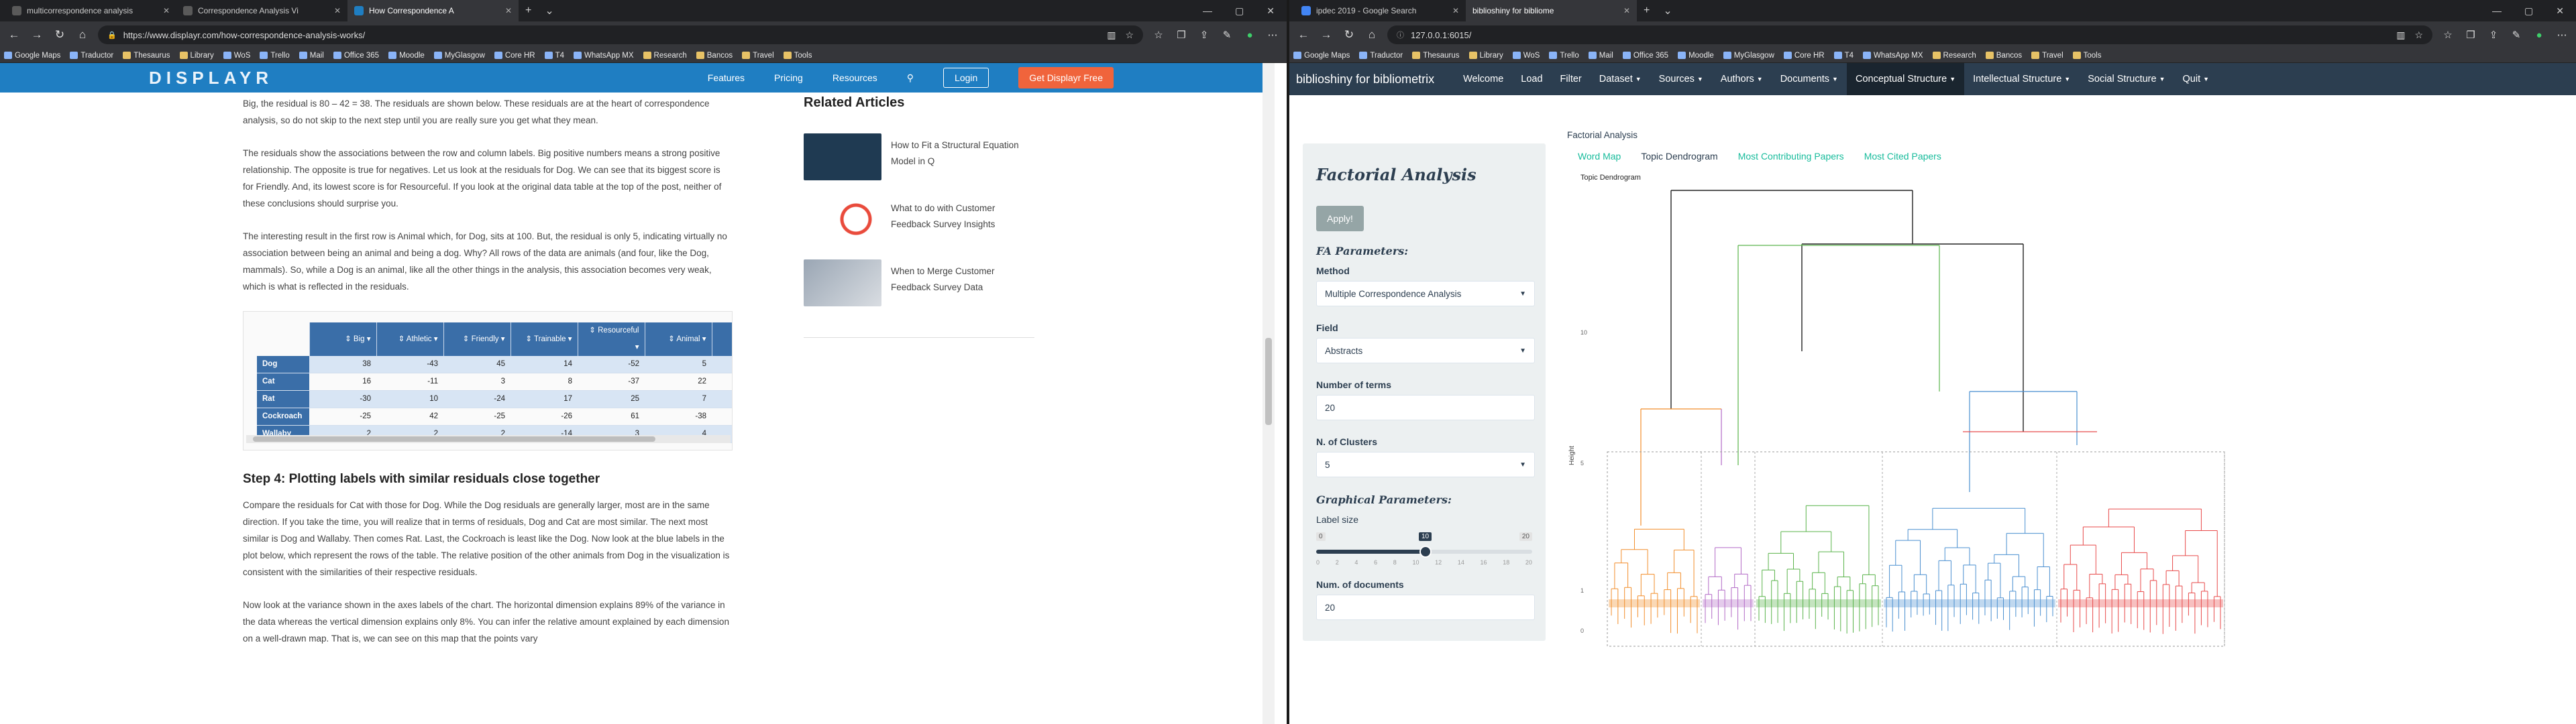 The height and width of the screenshot is (724, 2576). I want to click on slider-track, so click(1424, 552).